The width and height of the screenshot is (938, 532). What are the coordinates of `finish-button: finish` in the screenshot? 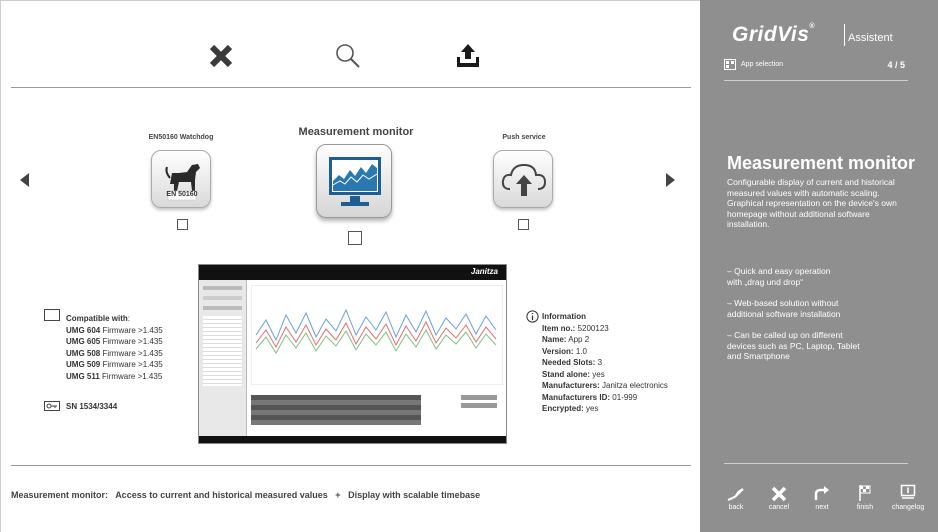 It's located at (865, 496).